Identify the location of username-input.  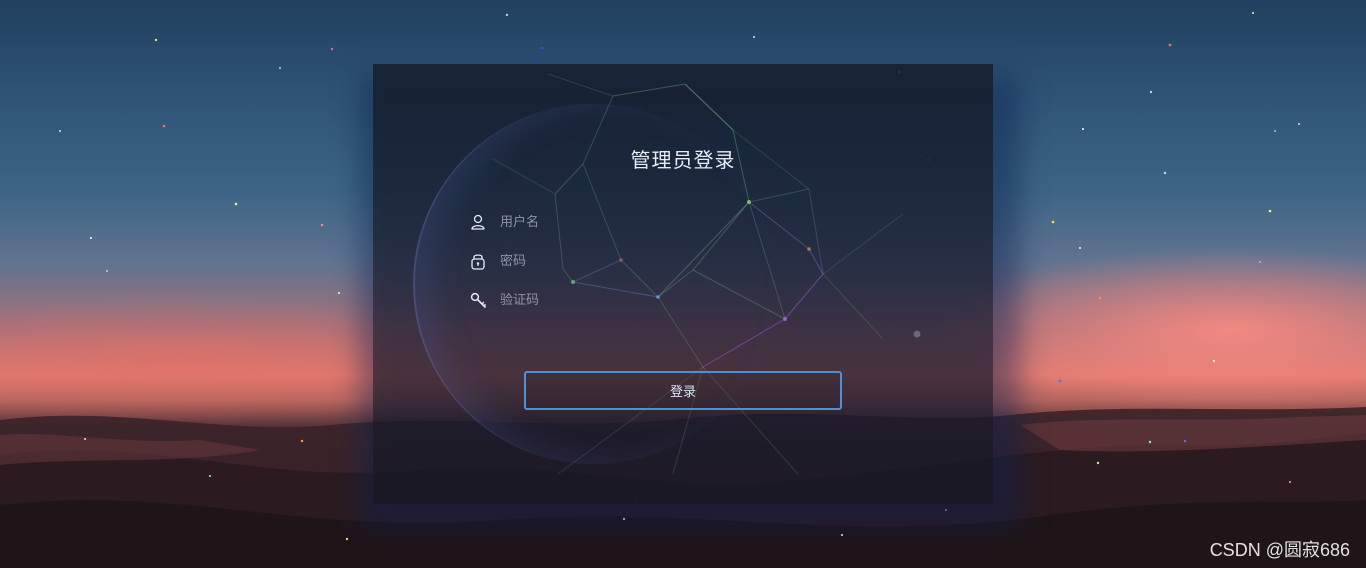
(610, 222).